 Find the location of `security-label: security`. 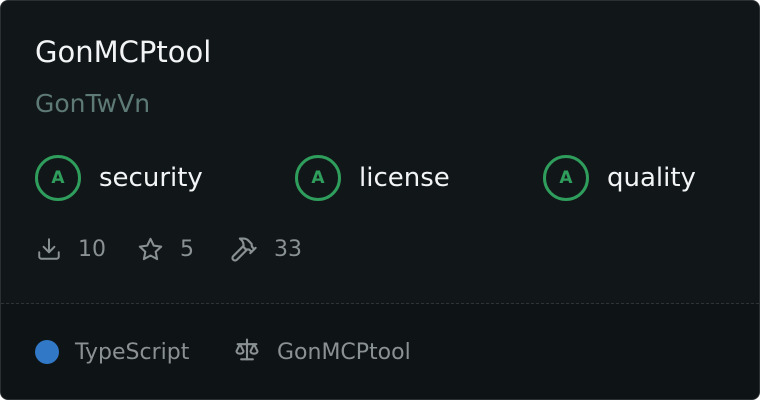

security-label: security is located at coordinates (151, 178).